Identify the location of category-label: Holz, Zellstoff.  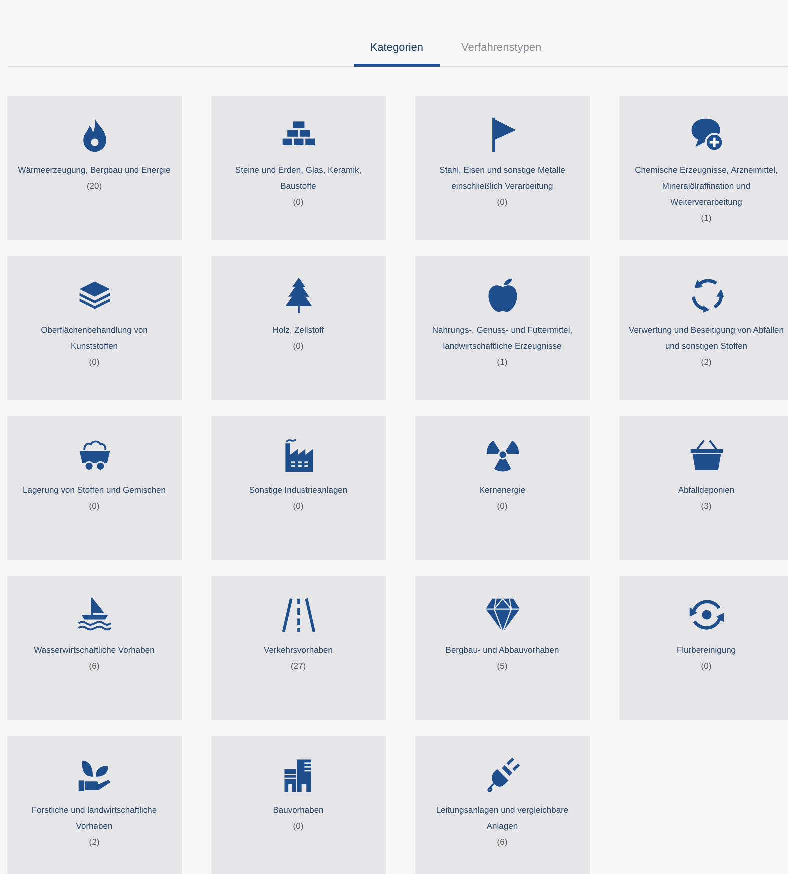
(298, 330).